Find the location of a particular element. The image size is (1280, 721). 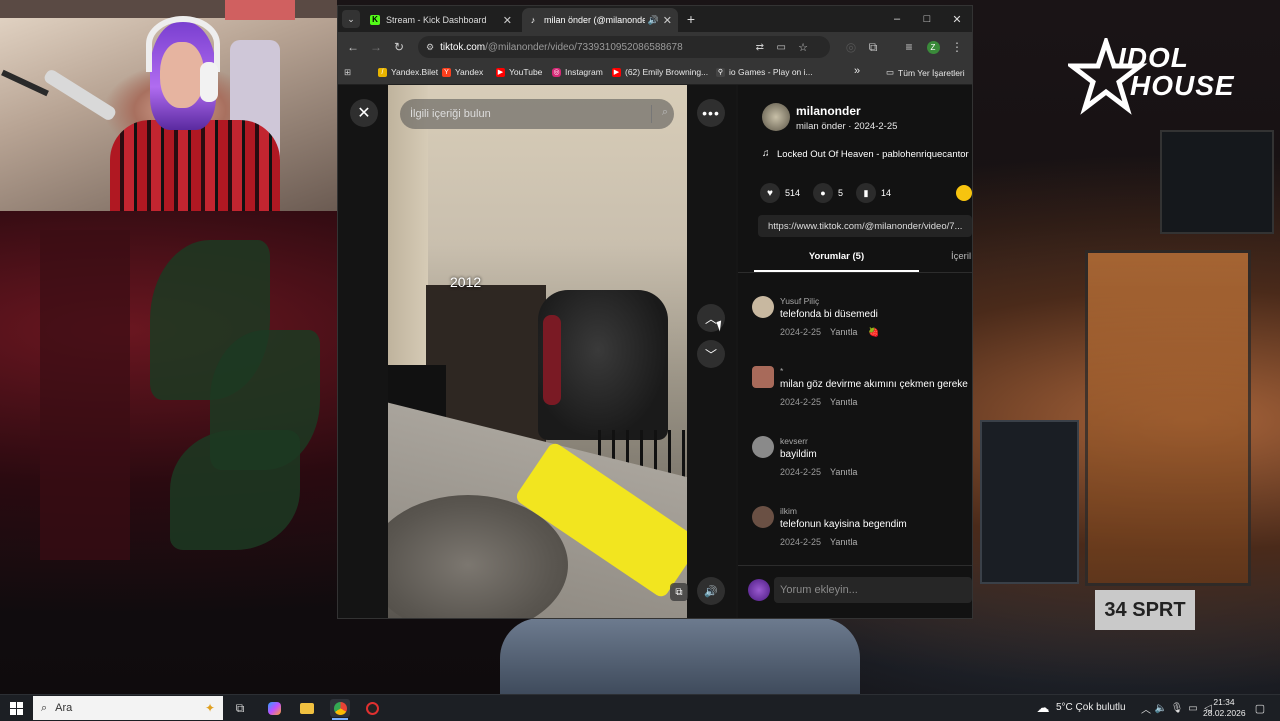

comment-bubble-icon: ● is located at coordinates (823, 193).